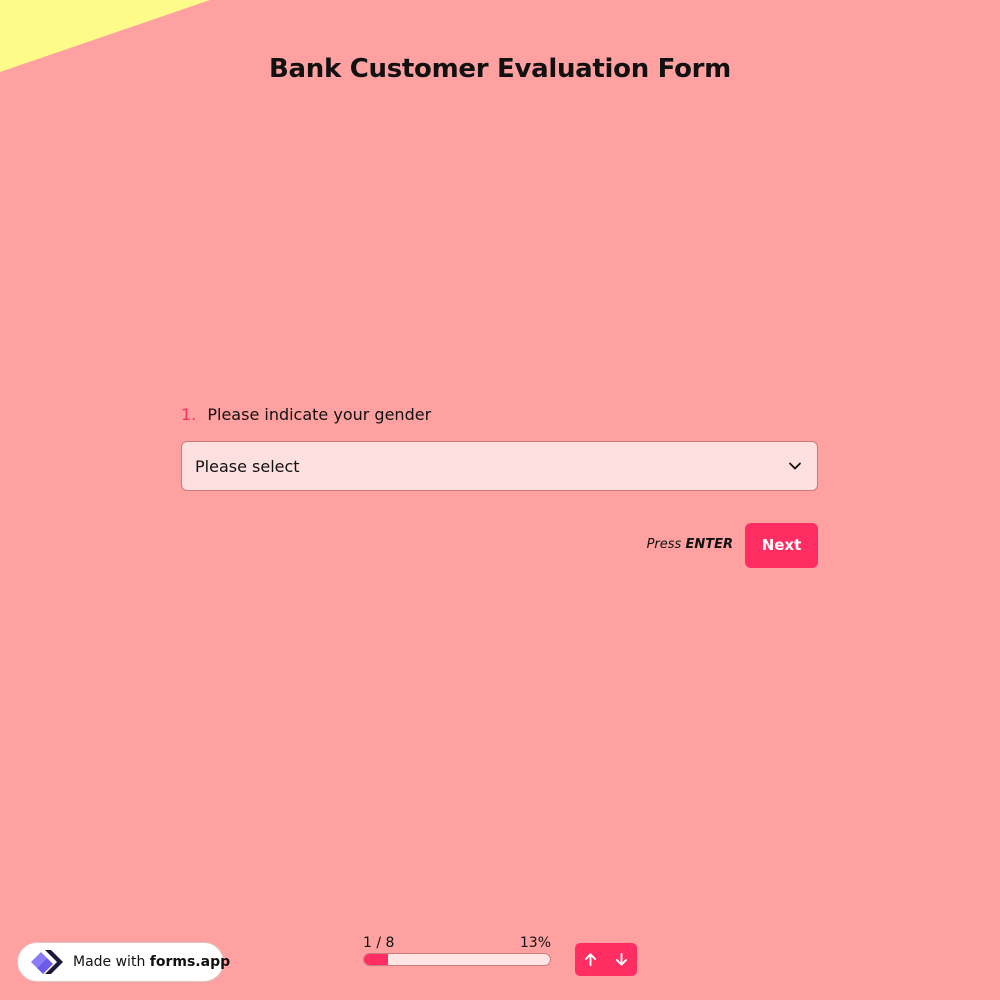 The width and height of the screenshot is (1000, 1000). Describe the element at coordinates (457, 959) in the screenshot. I see `progress-bar` at that location.